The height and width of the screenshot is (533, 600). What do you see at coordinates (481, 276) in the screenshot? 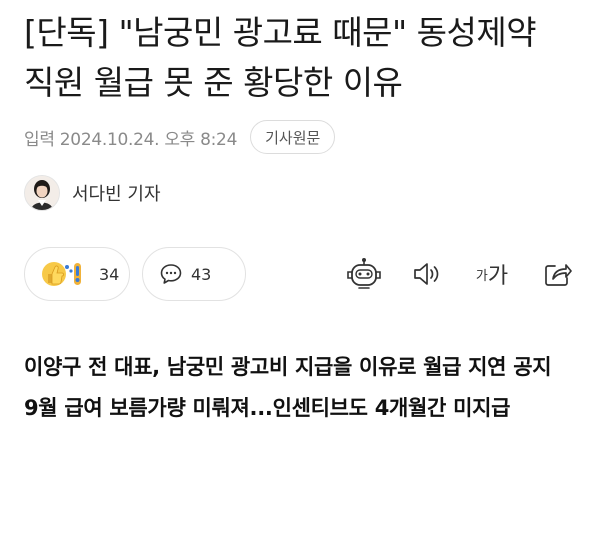
I see `font-size-small-glyph: 가` at bounding box center [481, 276].